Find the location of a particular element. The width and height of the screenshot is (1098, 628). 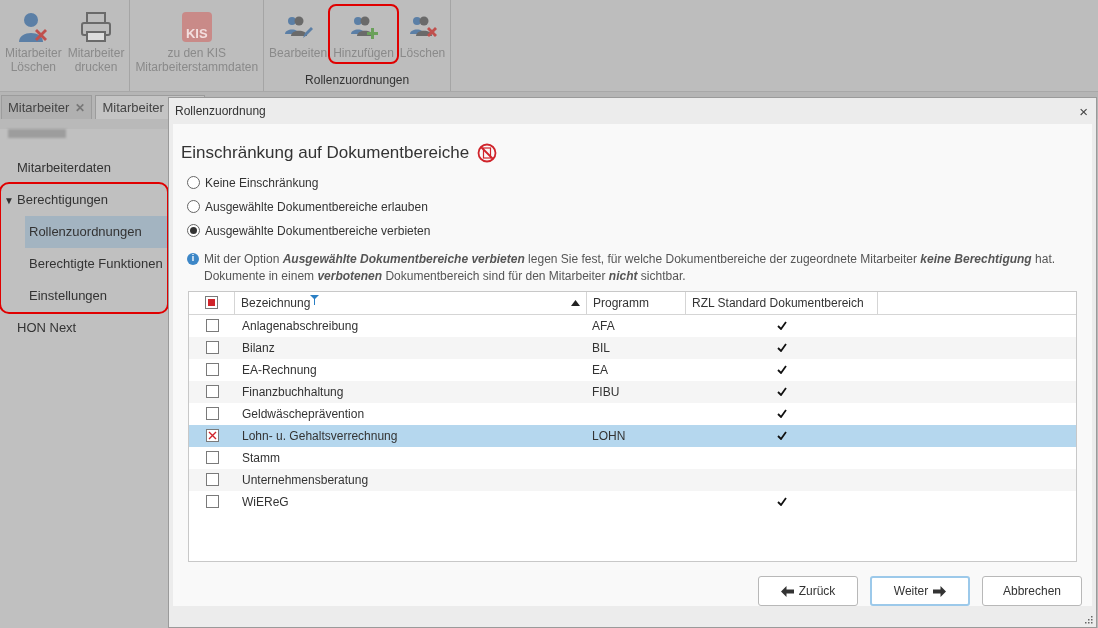

sidebar-subitem: Rollenzuordnungen is located at coordinates (96, 232).